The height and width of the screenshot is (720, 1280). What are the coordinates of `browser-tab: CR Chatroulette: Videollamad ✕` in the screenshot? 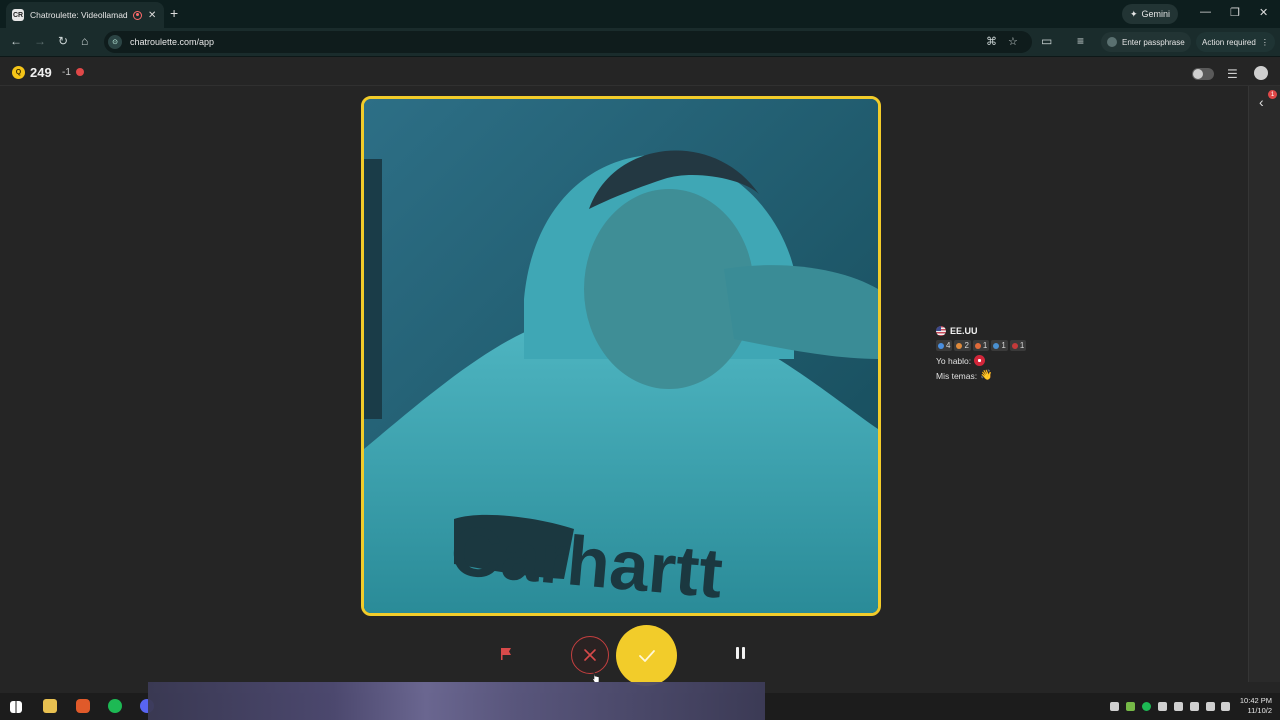 It's located at (85, 15).